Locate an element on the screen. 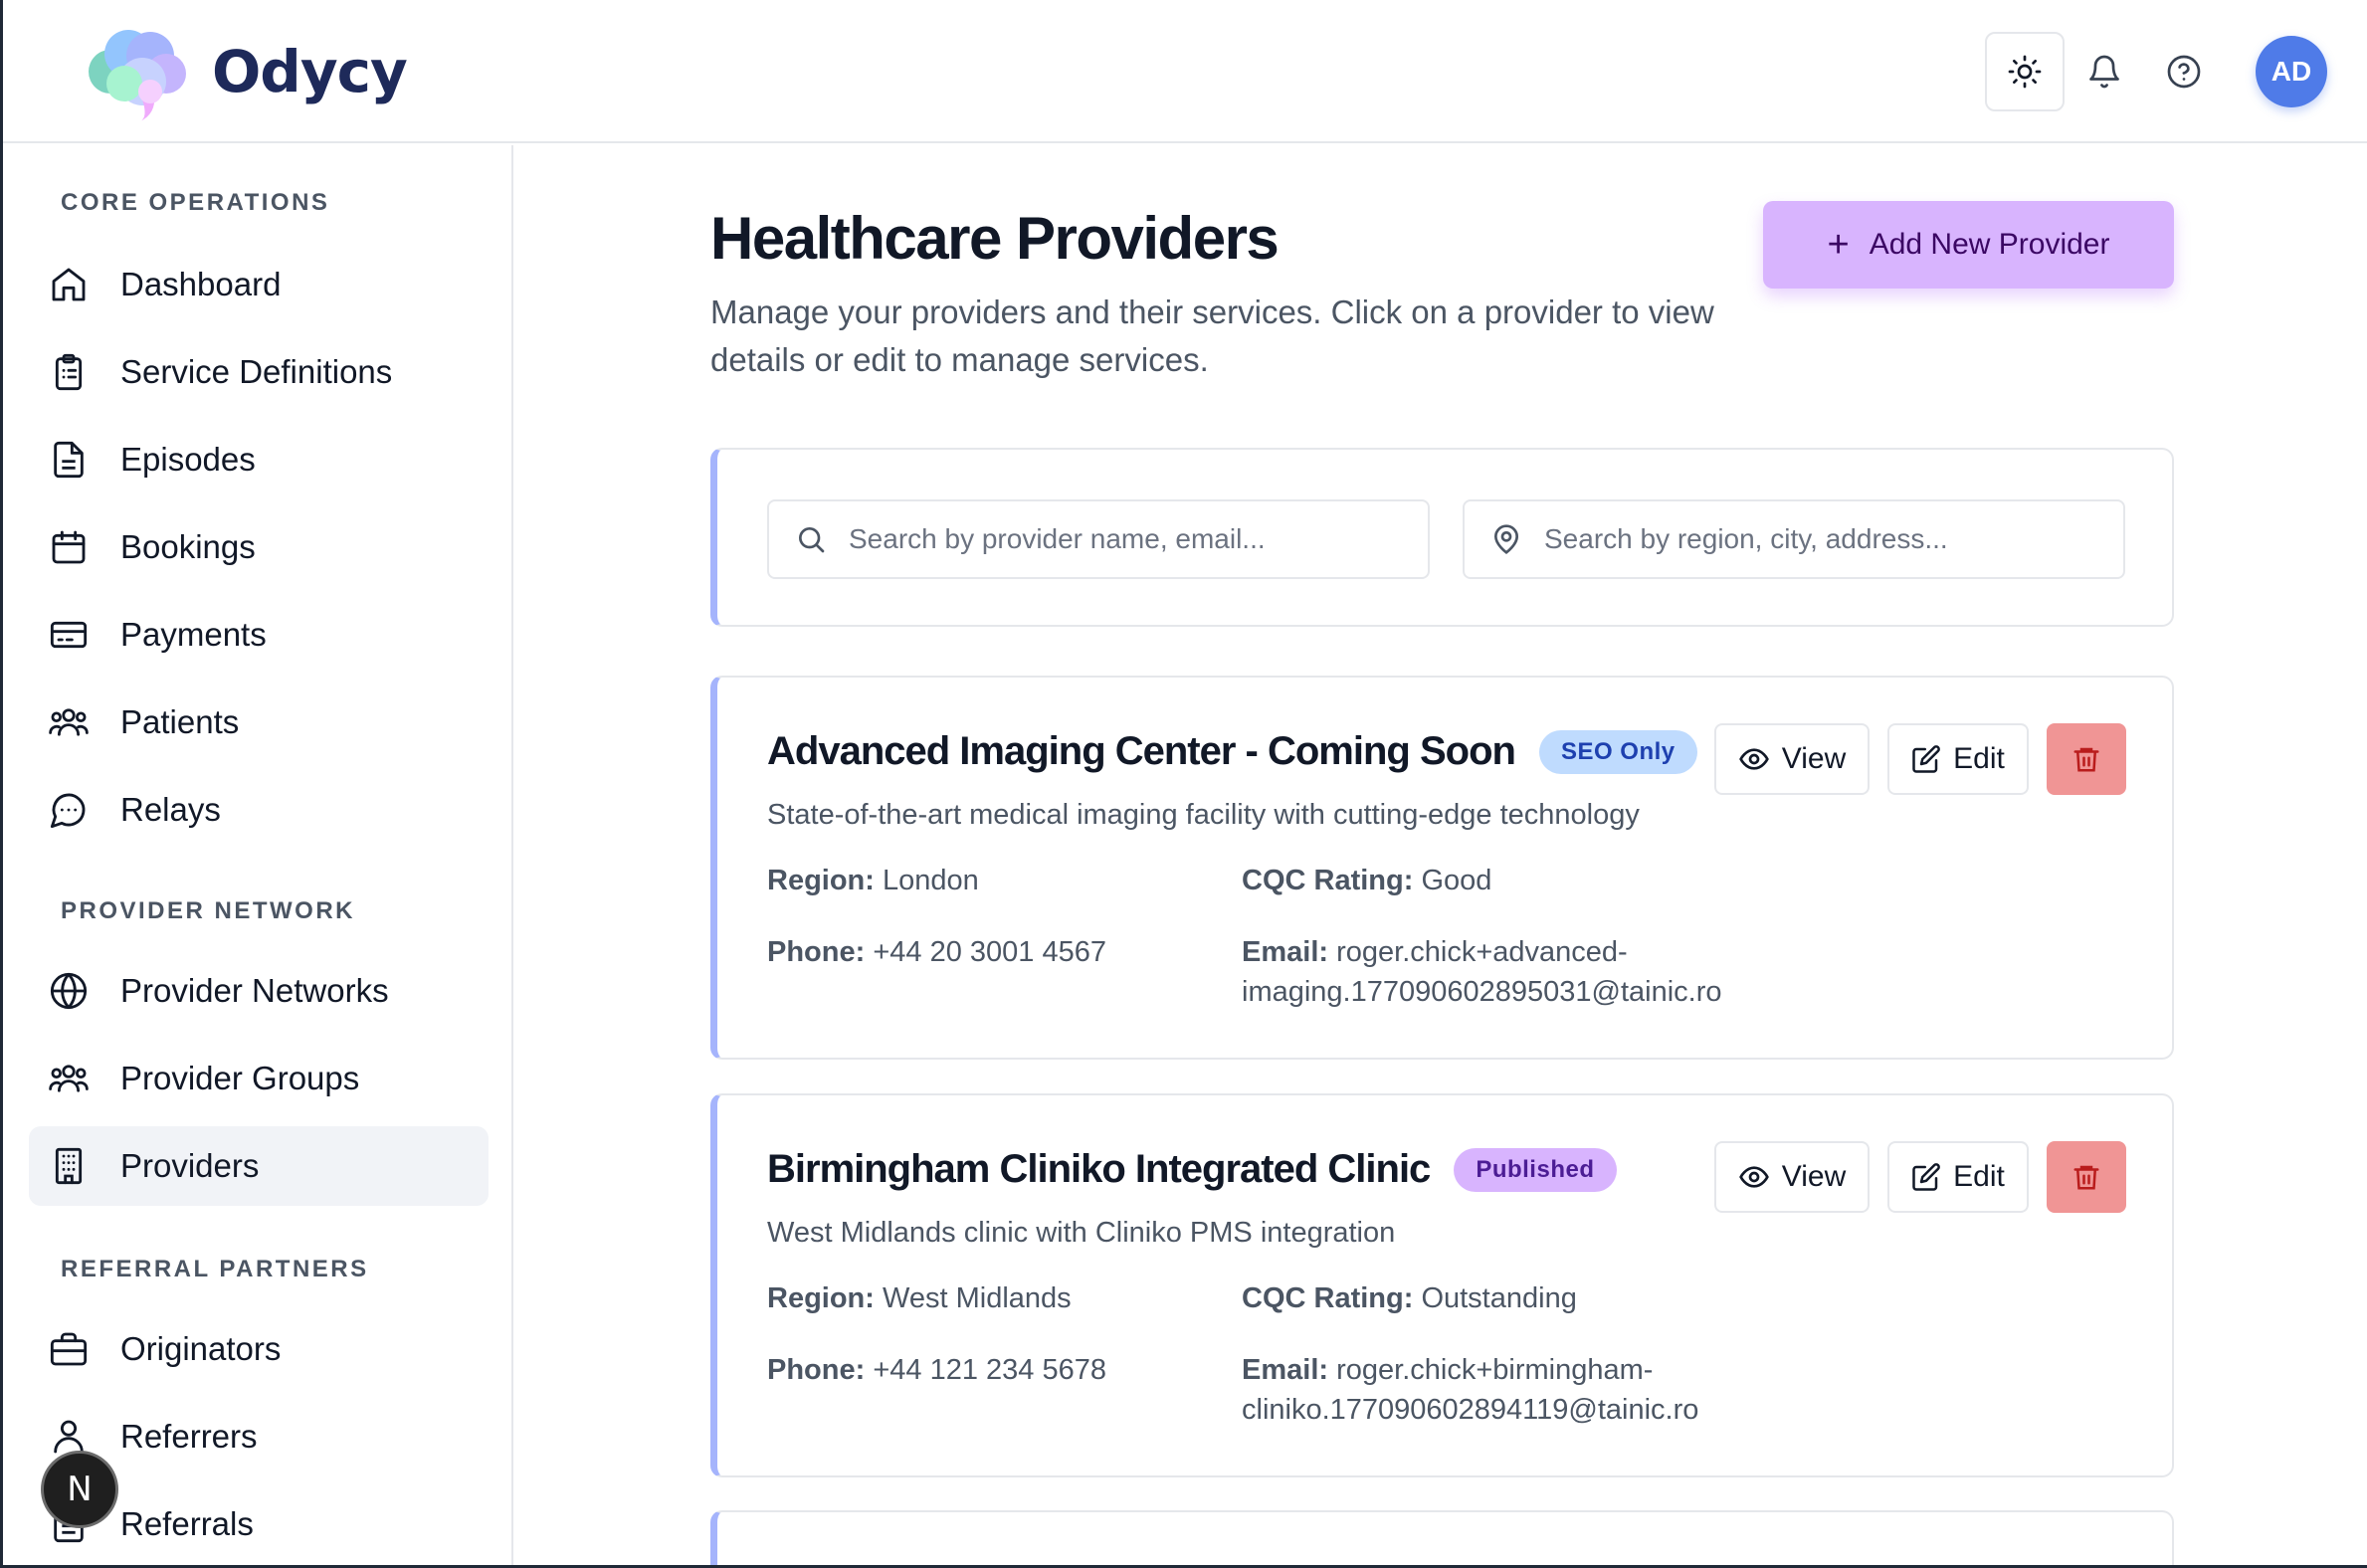 The height and width of the screenshot is (1568, 2367). sidebar-item-label: Service Definitions is located at coordinates (256, 371).